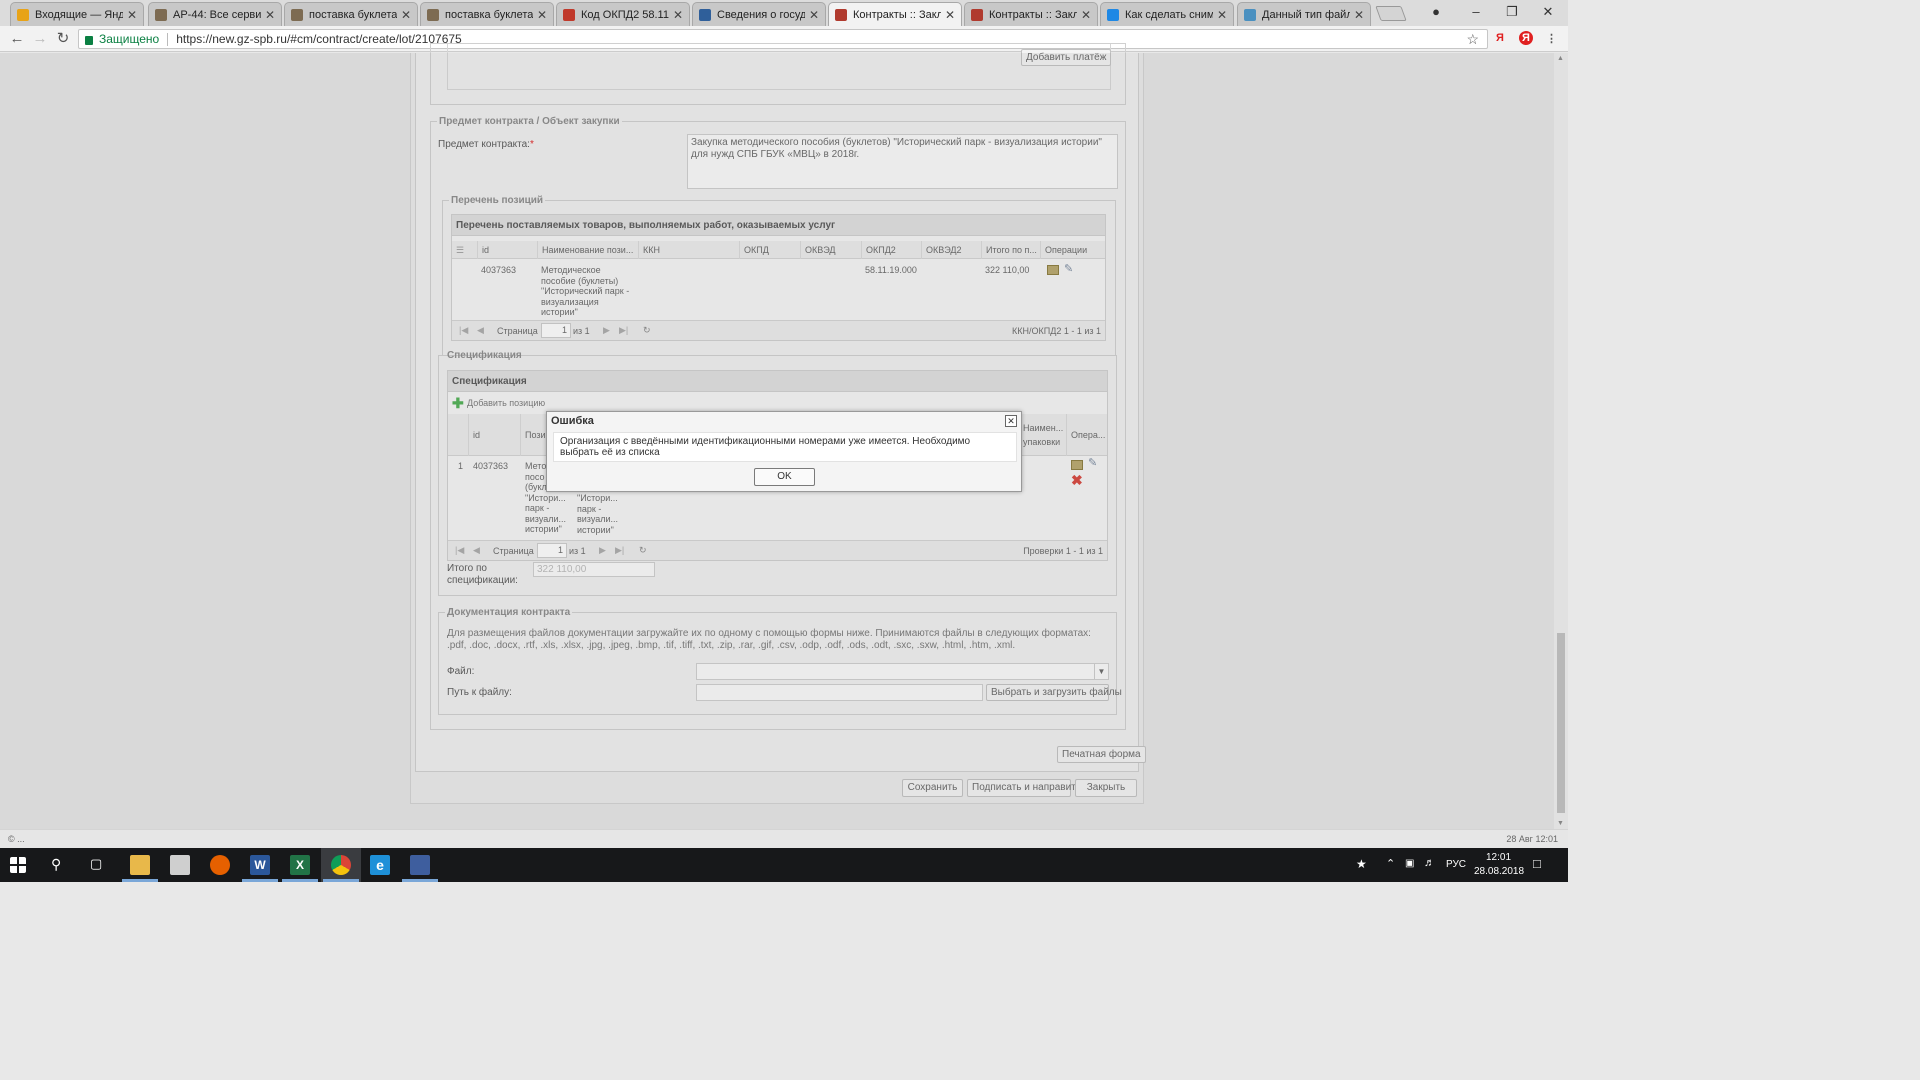 The image size is (1920, 1080). I want to click on yandex-extension-icon: Я, so click(1500, 38).